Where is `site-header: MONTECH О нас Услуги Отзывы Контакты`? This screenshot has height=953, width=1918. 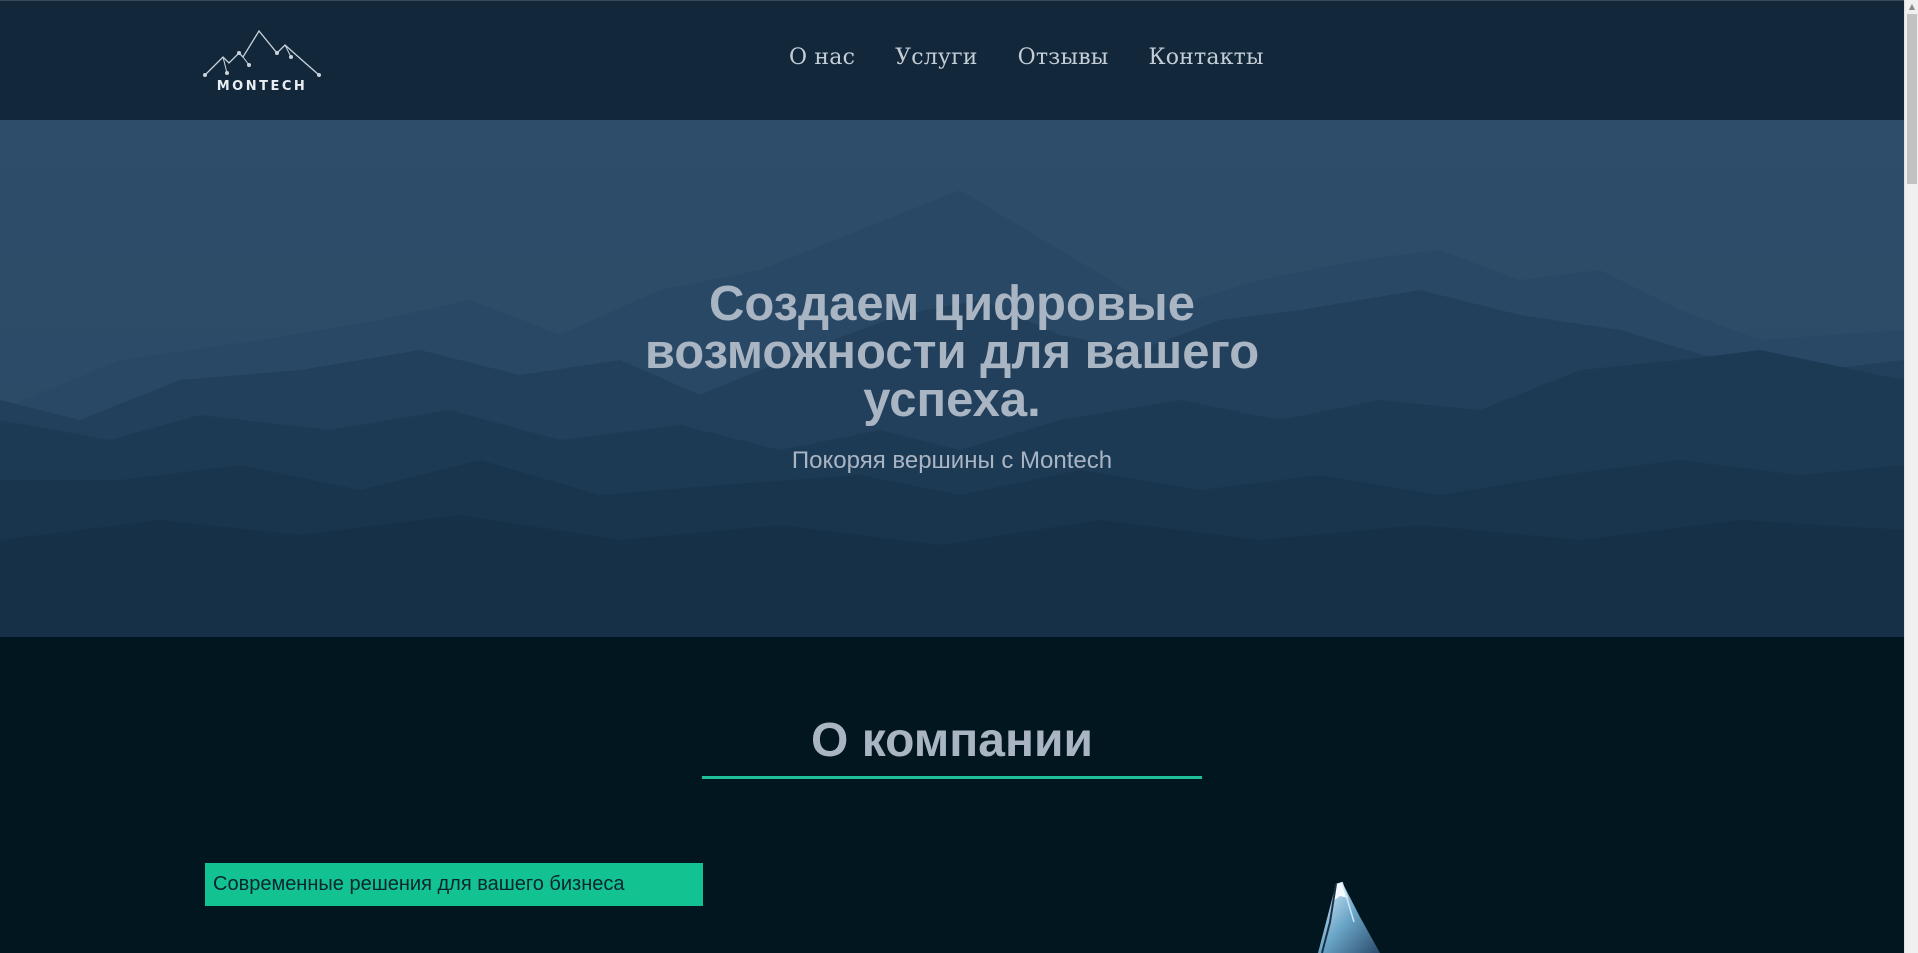 site-header: MONTECH О нас Услуги Отзывы Контакты is located at coordinates (952, 60).